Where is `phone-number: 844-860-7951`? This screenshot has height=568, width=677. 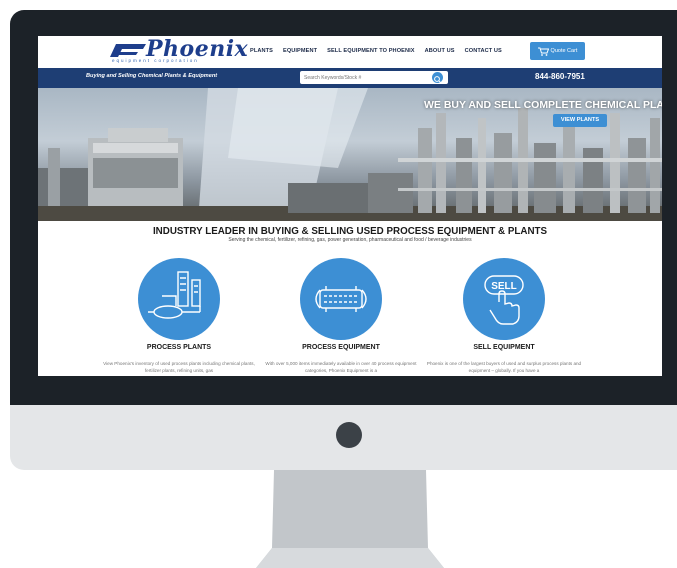
phone-number: 844-860-7951 is located at coordinates (560, 76).